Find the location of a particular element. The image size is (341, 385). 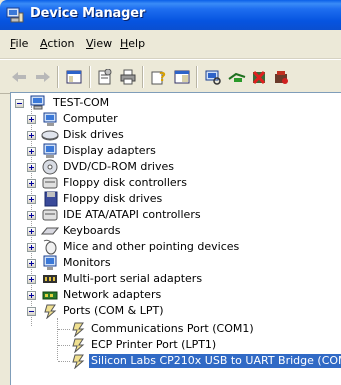

tree-category-floppy-drives: Floppy disk drives is located at coordinates (171, 199).